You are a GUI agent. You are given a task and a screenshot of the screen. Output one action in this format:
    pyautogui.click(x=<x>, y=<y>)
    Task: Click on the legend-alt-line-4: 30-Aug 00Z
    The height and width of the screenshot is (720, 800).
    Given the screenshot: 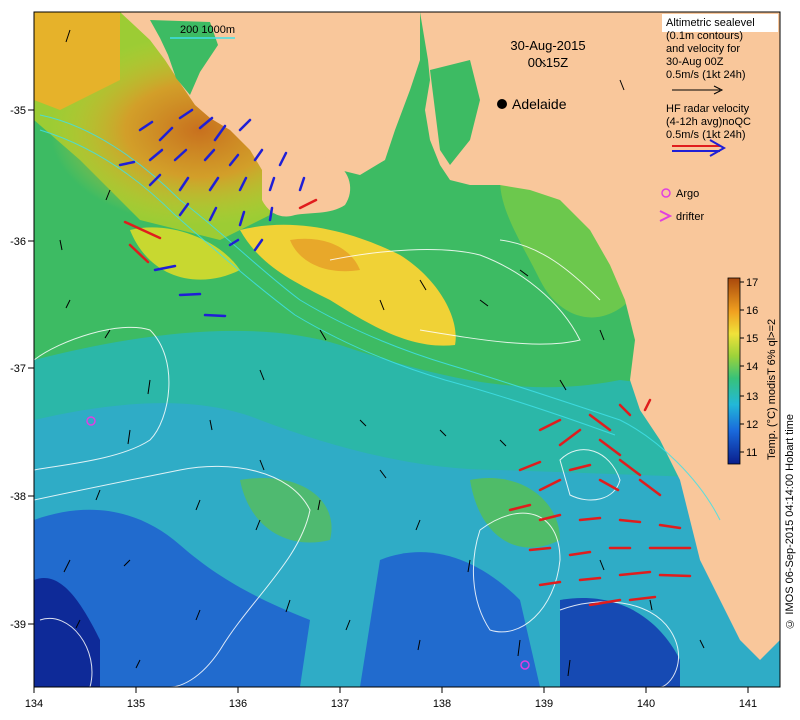 What is the action you would take?
    pyautogui.click(x=695, y=62)
    